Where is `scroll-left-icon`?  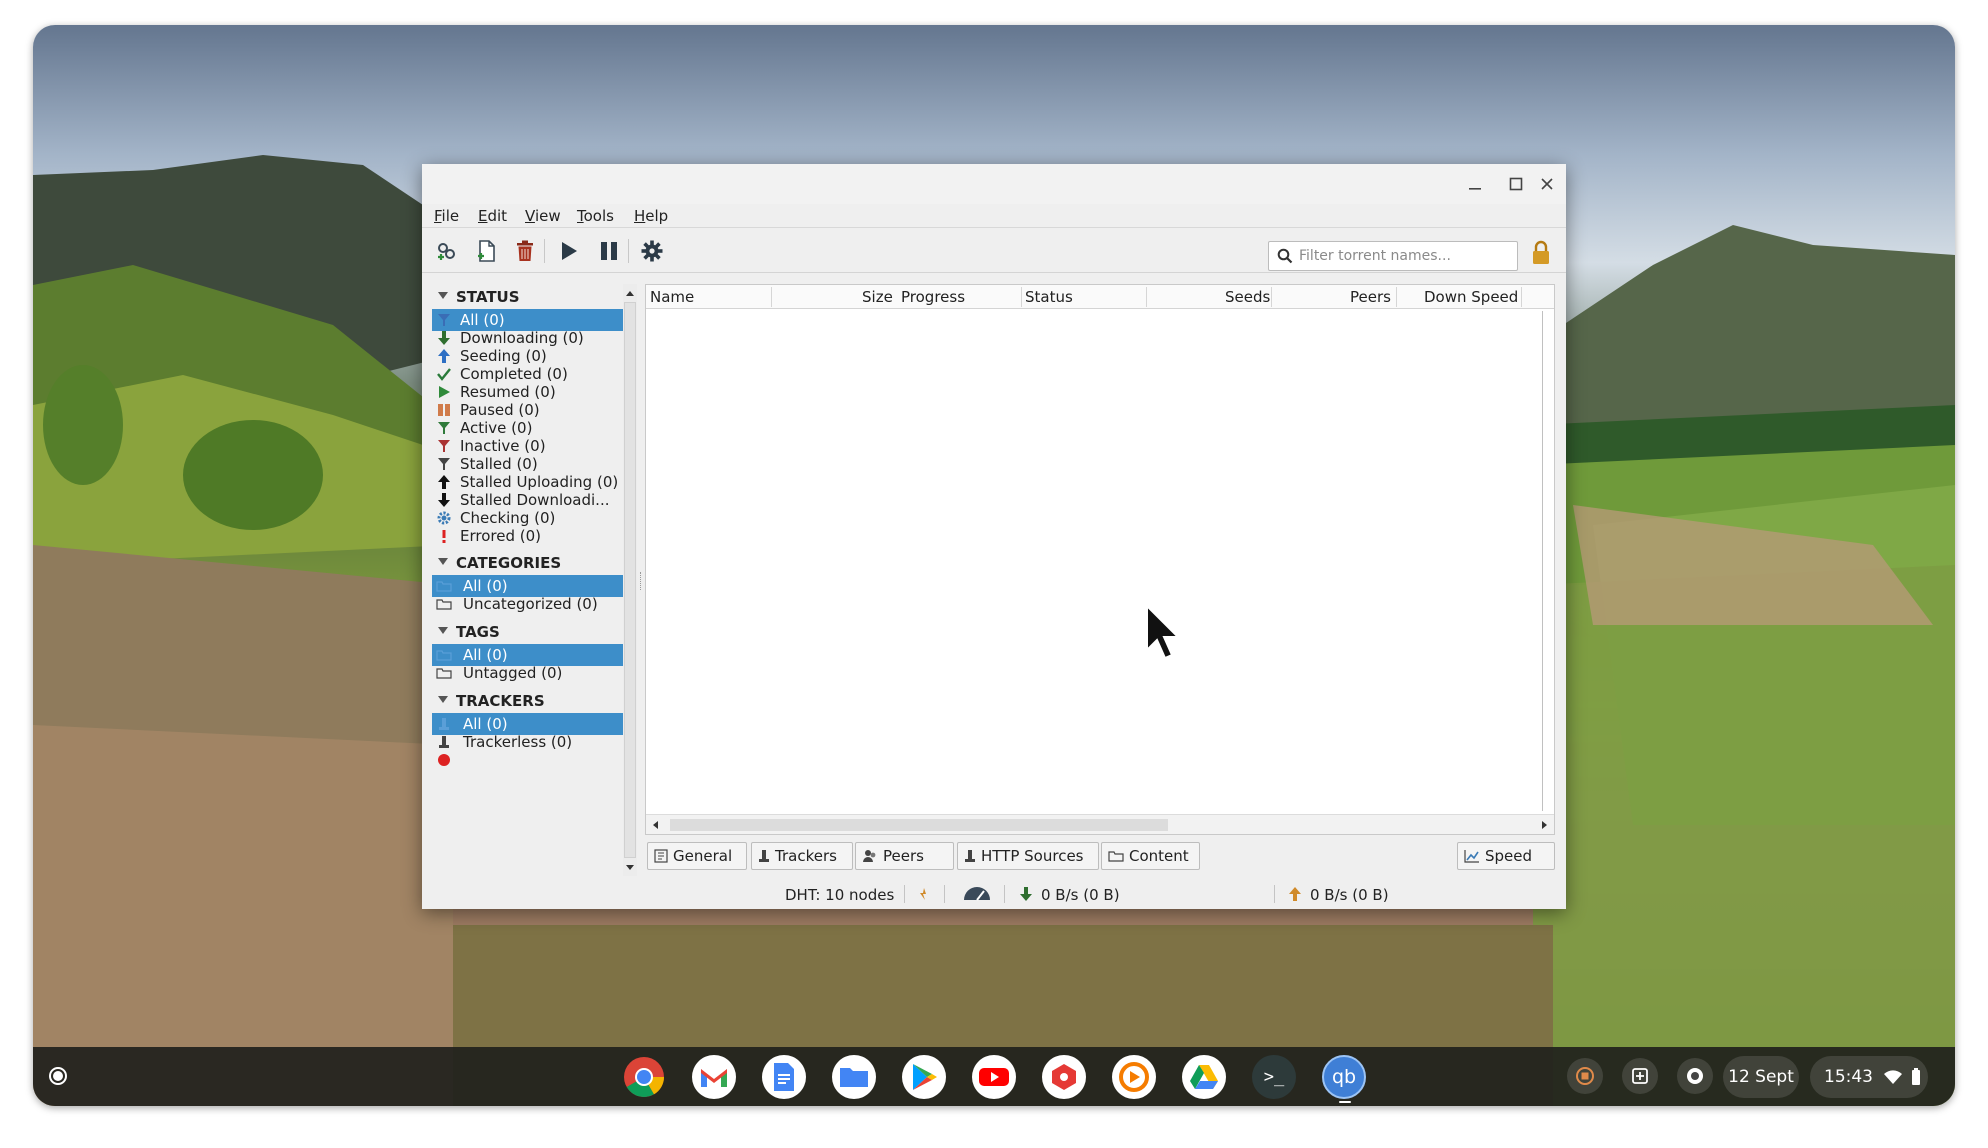 scroll-left-icon is located at coordinates (656, 825).